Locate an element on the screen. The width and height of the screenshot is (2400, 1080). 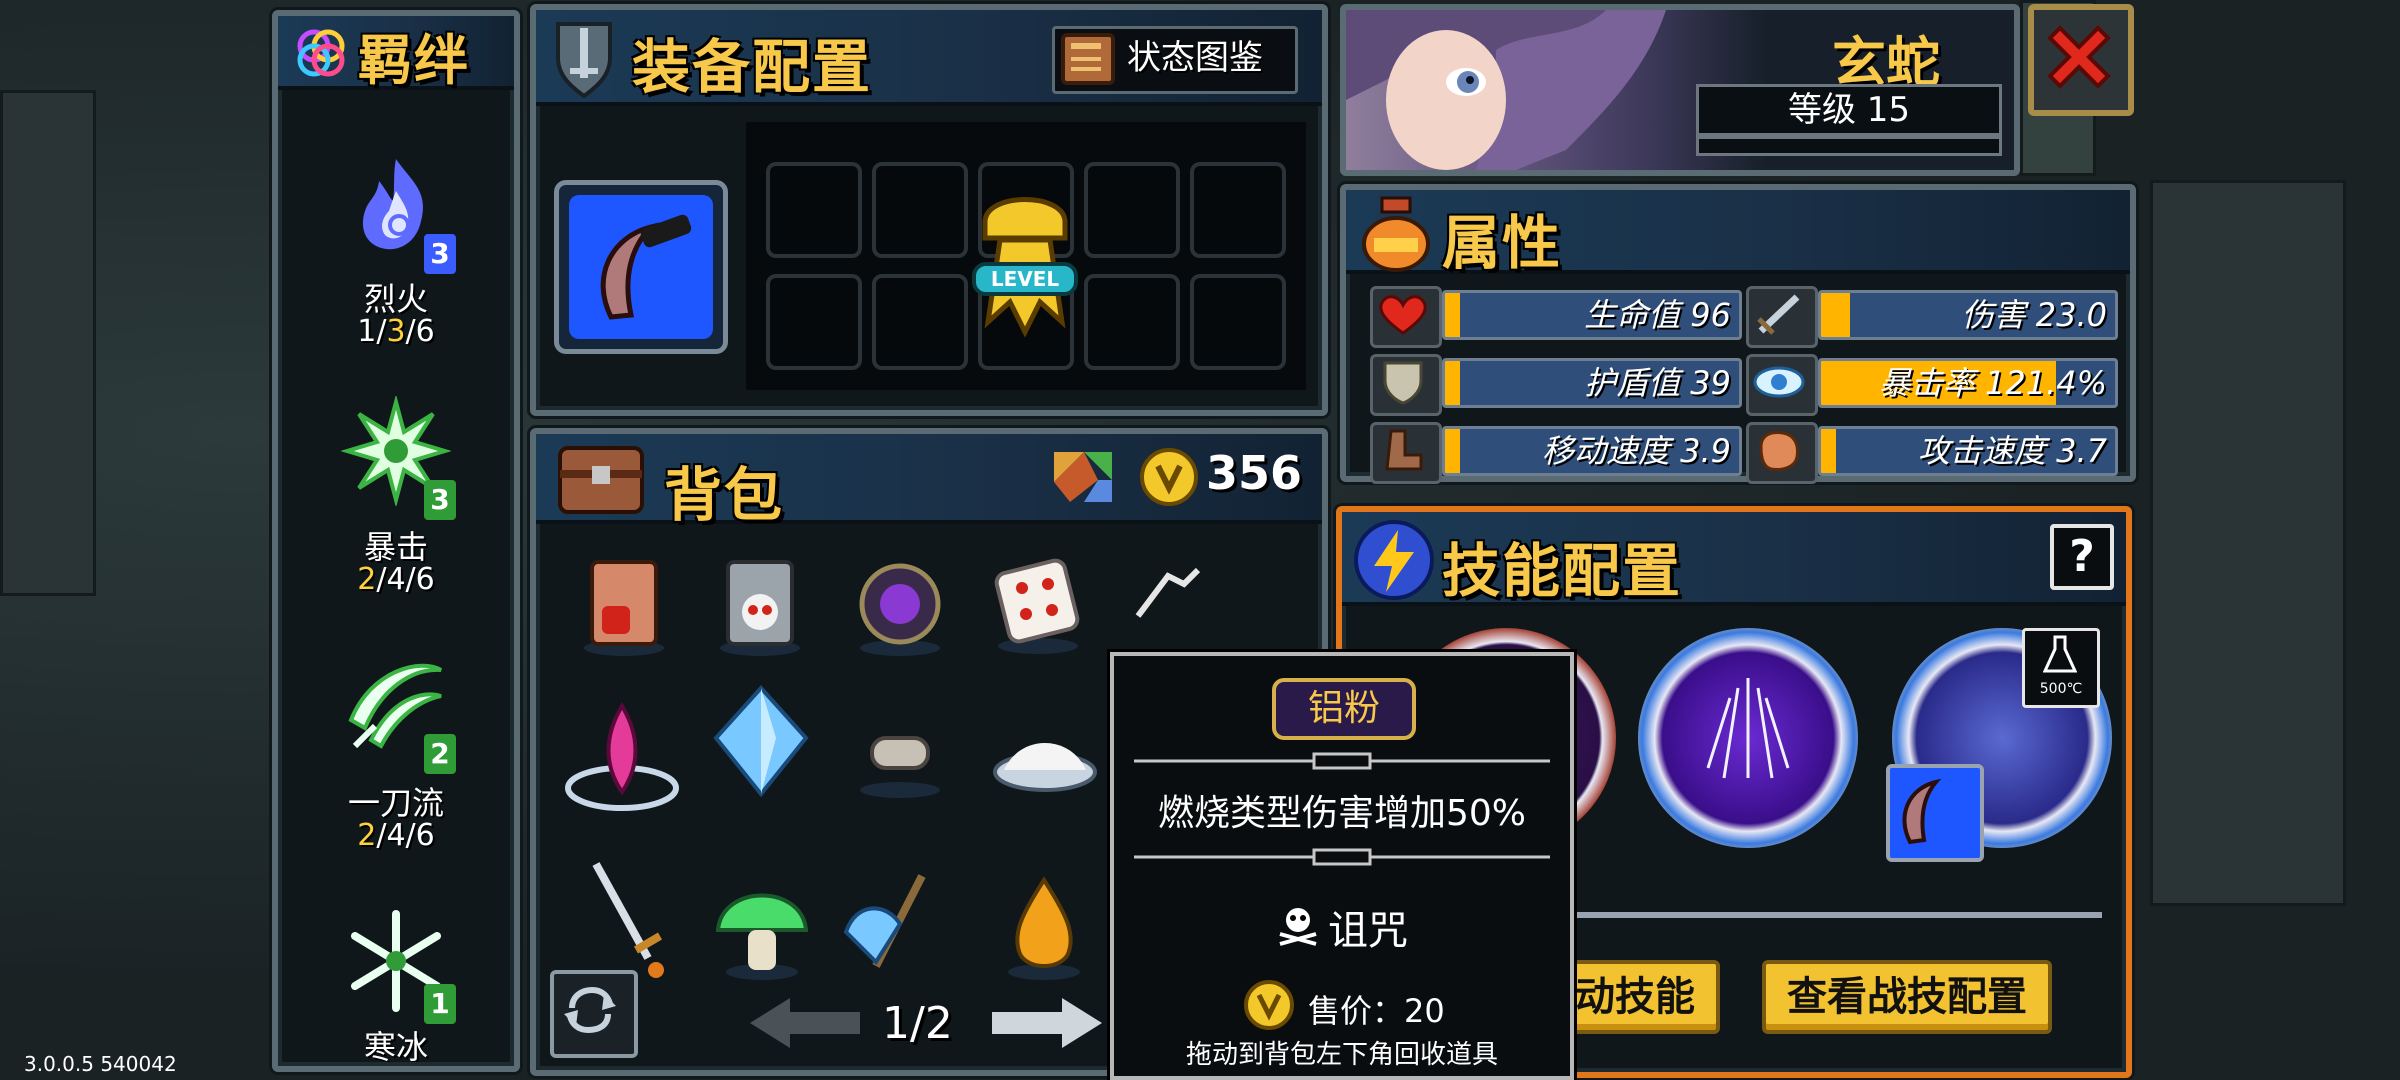
attr-crit-rate: 暴击率 121.4% is located at coordinates (1936, 385).